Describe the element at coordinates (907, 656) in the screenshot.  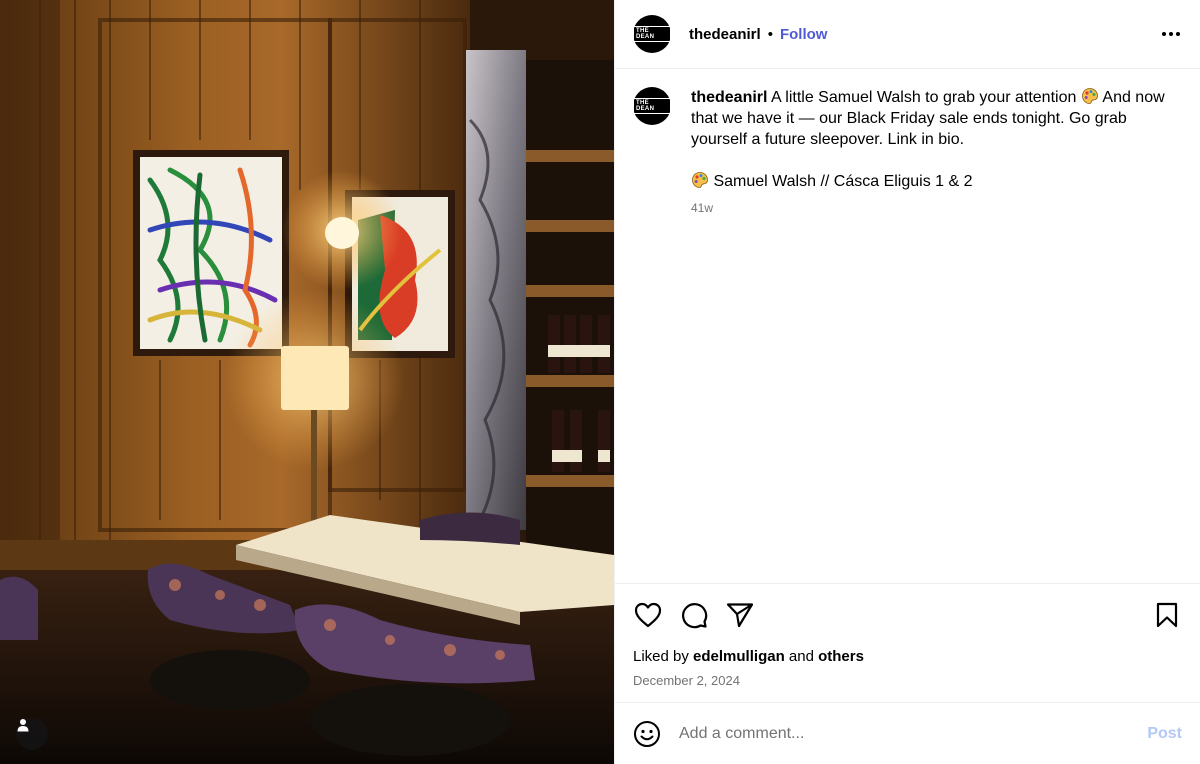
I see `likes-summary: Liked by edelmulligan and others` at that location.